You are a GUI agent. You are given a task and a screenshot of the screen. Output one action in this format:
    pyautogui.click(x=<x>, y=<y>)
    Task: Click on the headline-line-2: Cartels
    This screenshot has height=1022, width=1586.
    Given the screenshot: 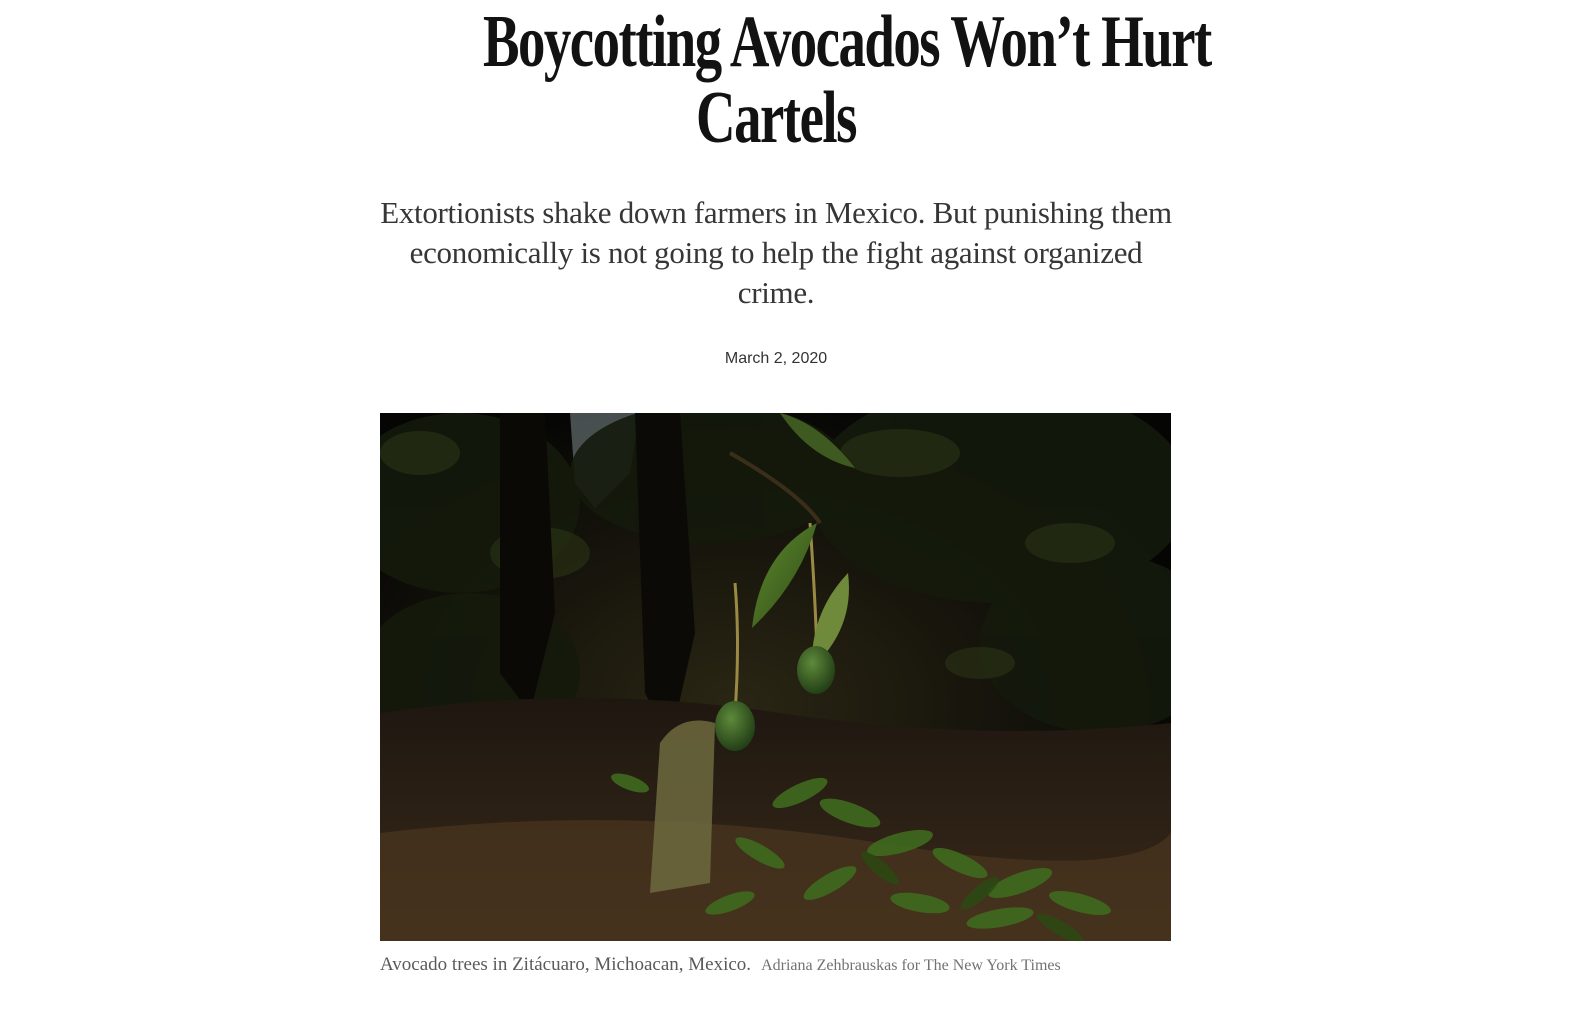 What is the action you would take?
    pyautogui.click(x=776, y=118)
    